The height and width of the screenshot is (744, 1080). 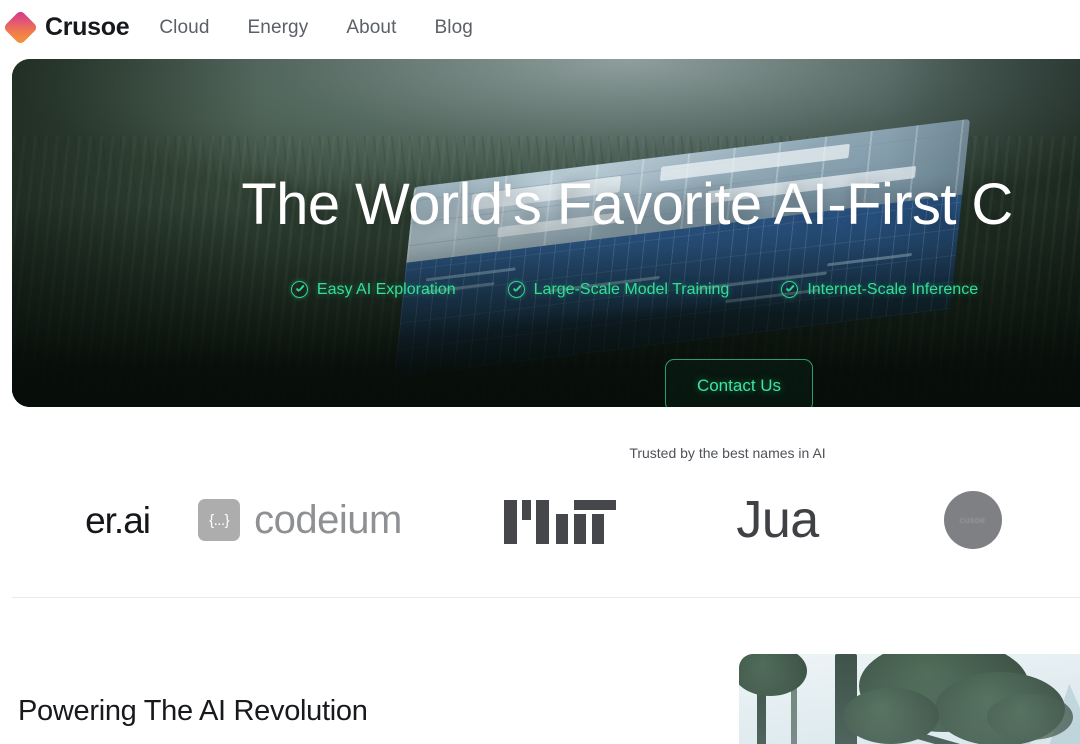 I want to click on nav-link-blog: Blog, so click(x=453, y=27).